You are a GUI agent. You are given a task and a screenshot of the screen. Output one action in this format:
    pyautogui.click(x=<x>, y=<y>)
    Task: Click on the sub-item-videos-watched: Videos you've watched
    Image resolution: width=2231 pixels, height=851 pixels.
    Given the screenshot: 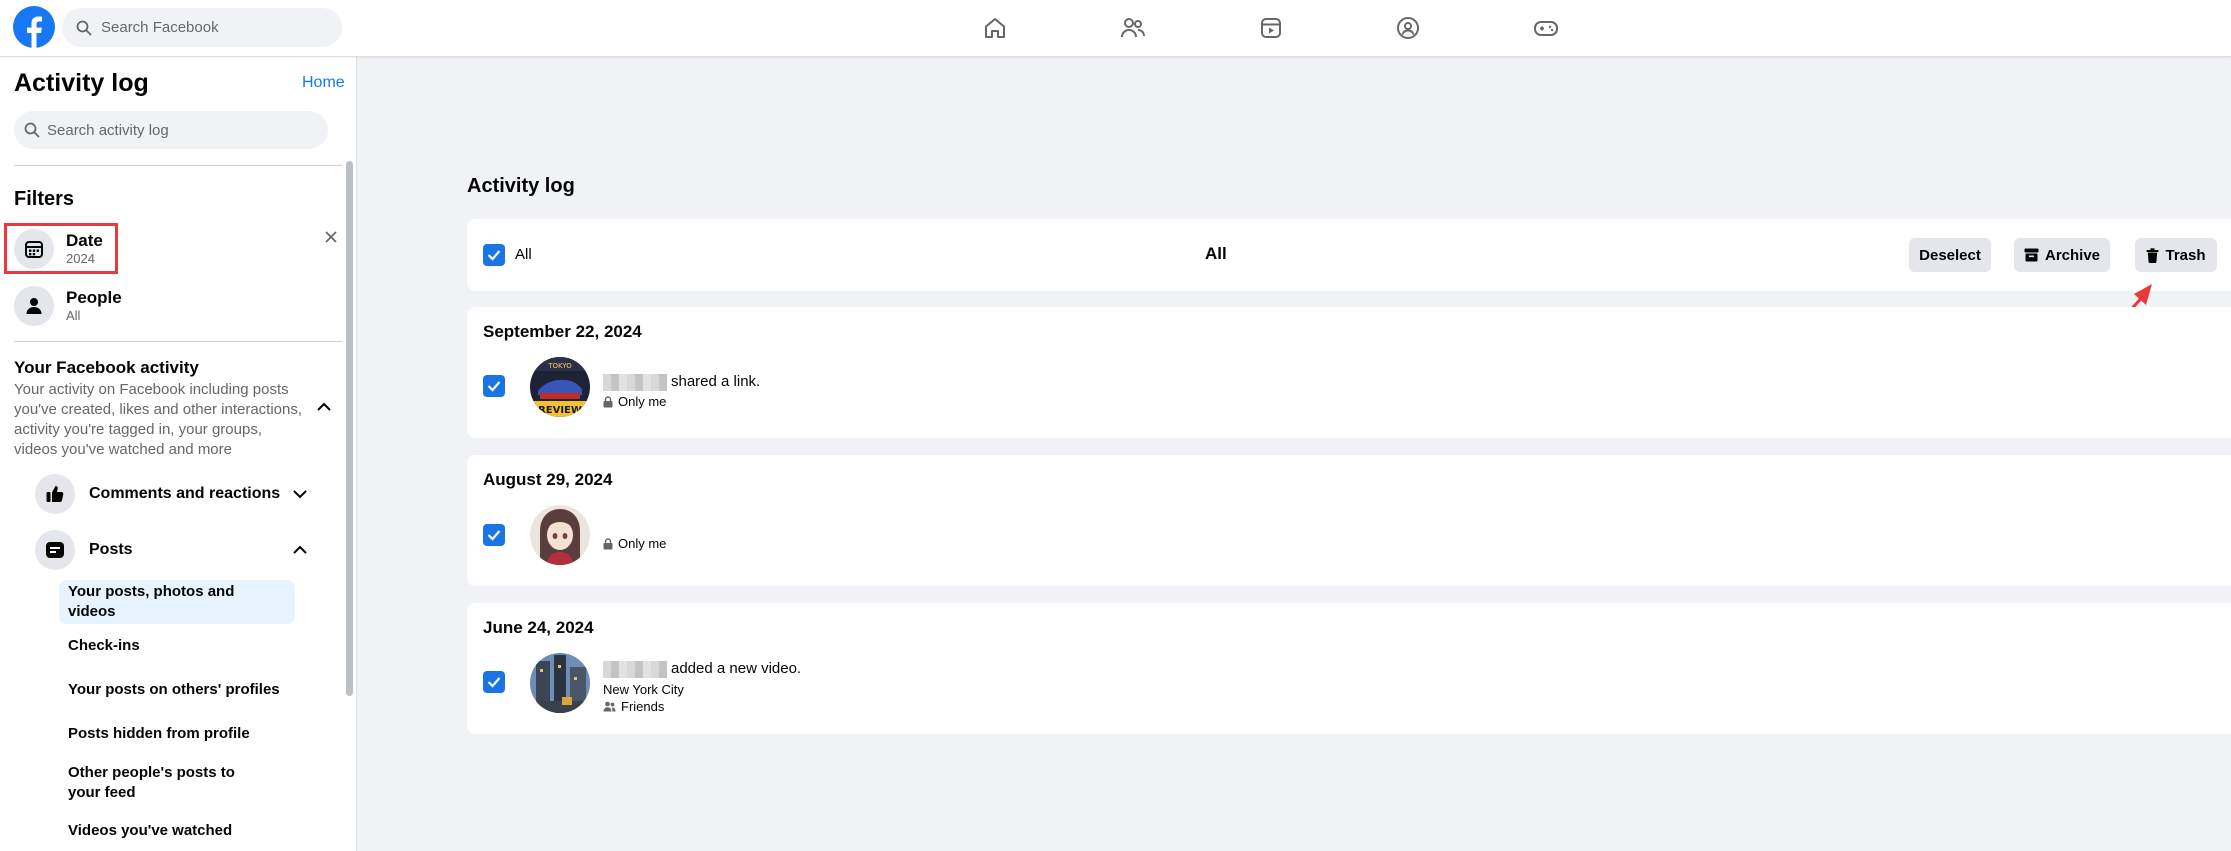 What is the action you would take?
    pyautogui.click(x=177, y=831)
    